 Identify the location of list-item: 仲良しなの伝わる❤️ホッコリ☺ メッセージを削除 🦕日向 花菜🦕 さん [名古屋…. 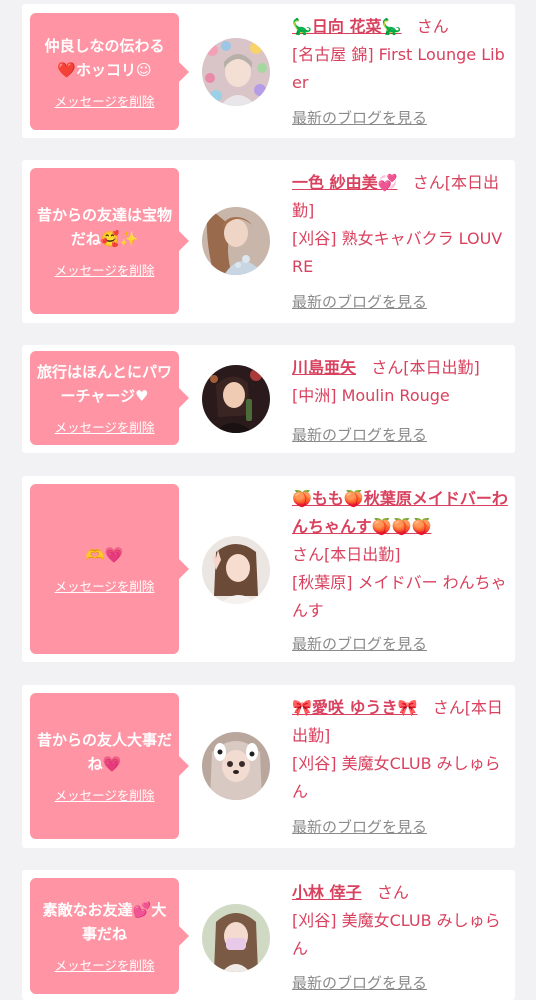
(268, 71).